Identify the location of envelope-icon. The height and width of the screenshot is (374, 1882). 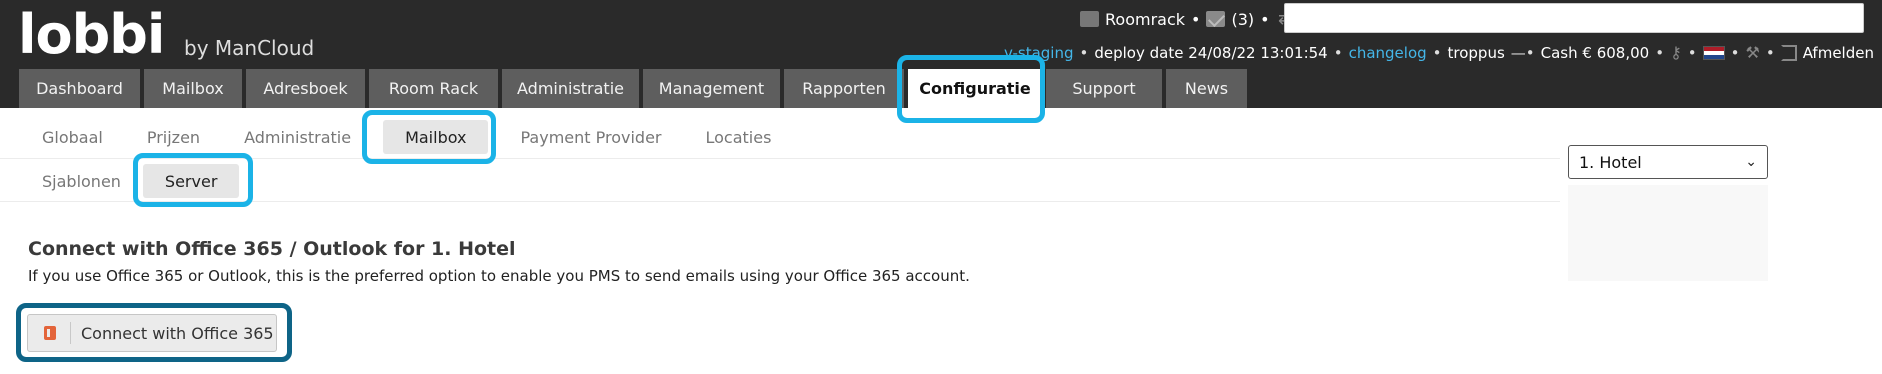
(1216, 19).